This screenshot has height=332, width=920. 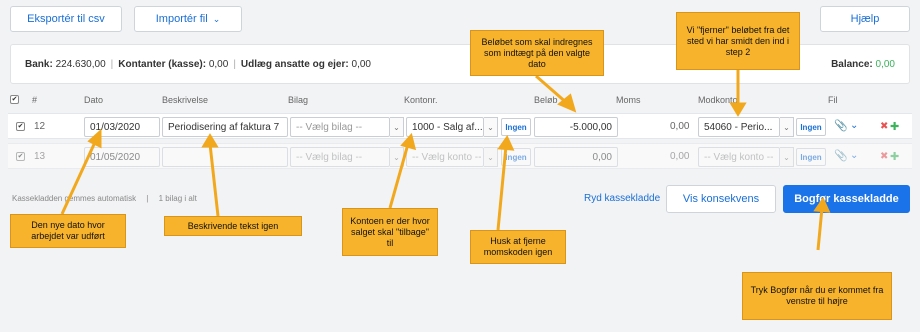 What do you see at coordinates (181, 19) in the screenshot?
I see `import-file-label: Importér fil` at bounding box center [181, 19].